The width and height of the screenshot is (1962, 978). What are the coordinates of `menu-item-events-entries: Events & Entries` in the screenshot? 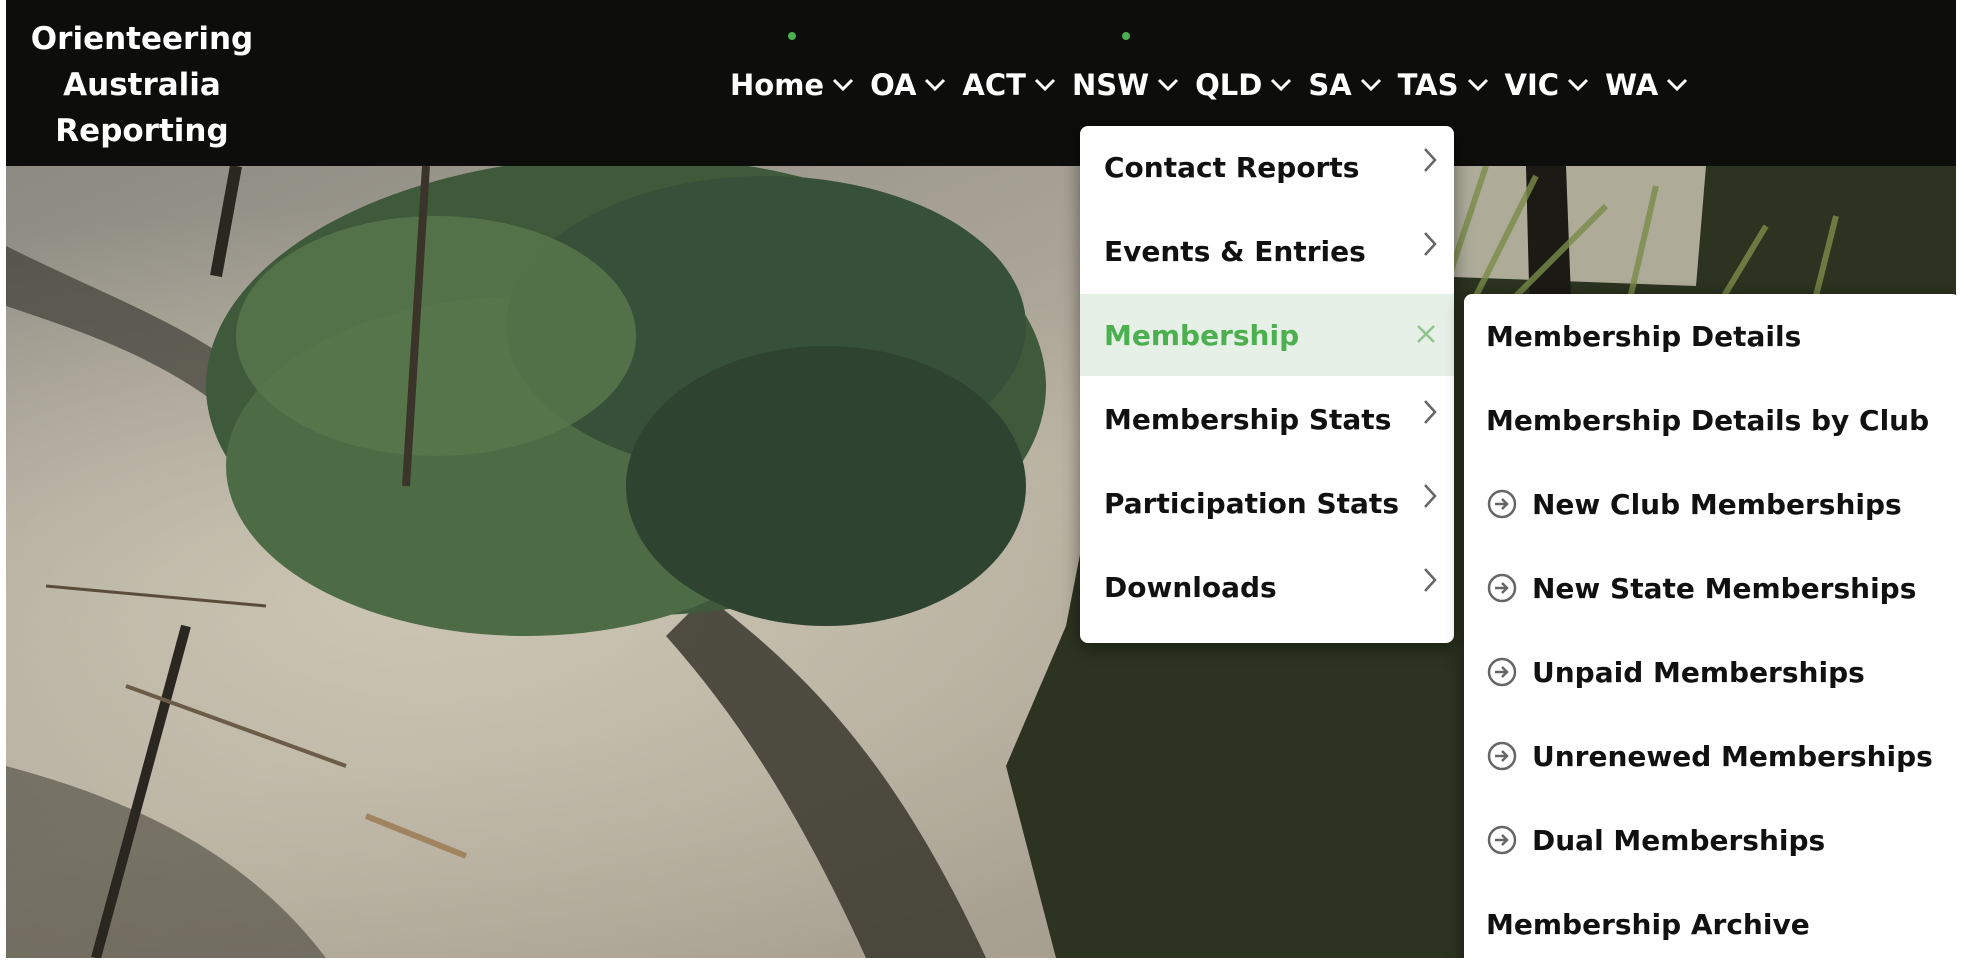 It's located at (1267, 251).